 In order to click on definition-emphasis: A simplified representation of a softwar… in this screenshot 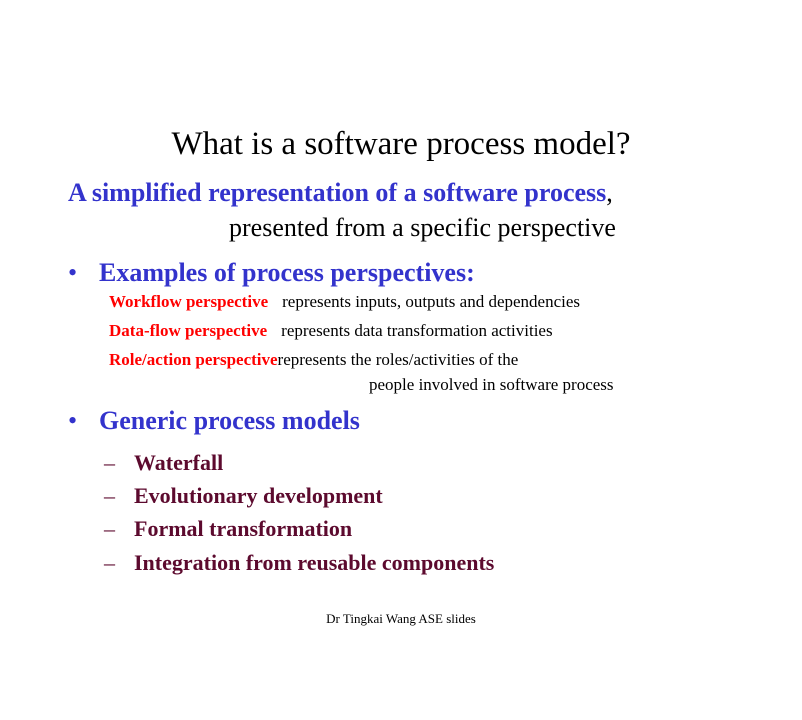, I will do `click(337, 192)`.